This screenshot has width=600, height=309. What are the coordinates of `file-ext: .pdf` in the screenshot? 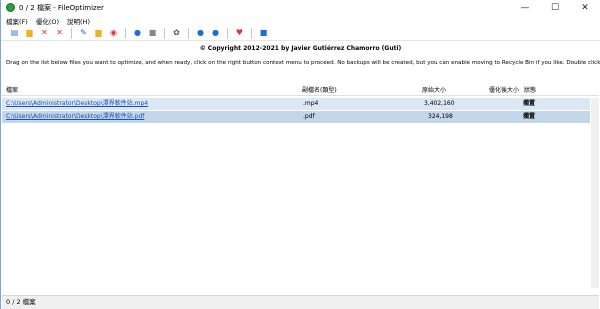 It's located at (309, 116).